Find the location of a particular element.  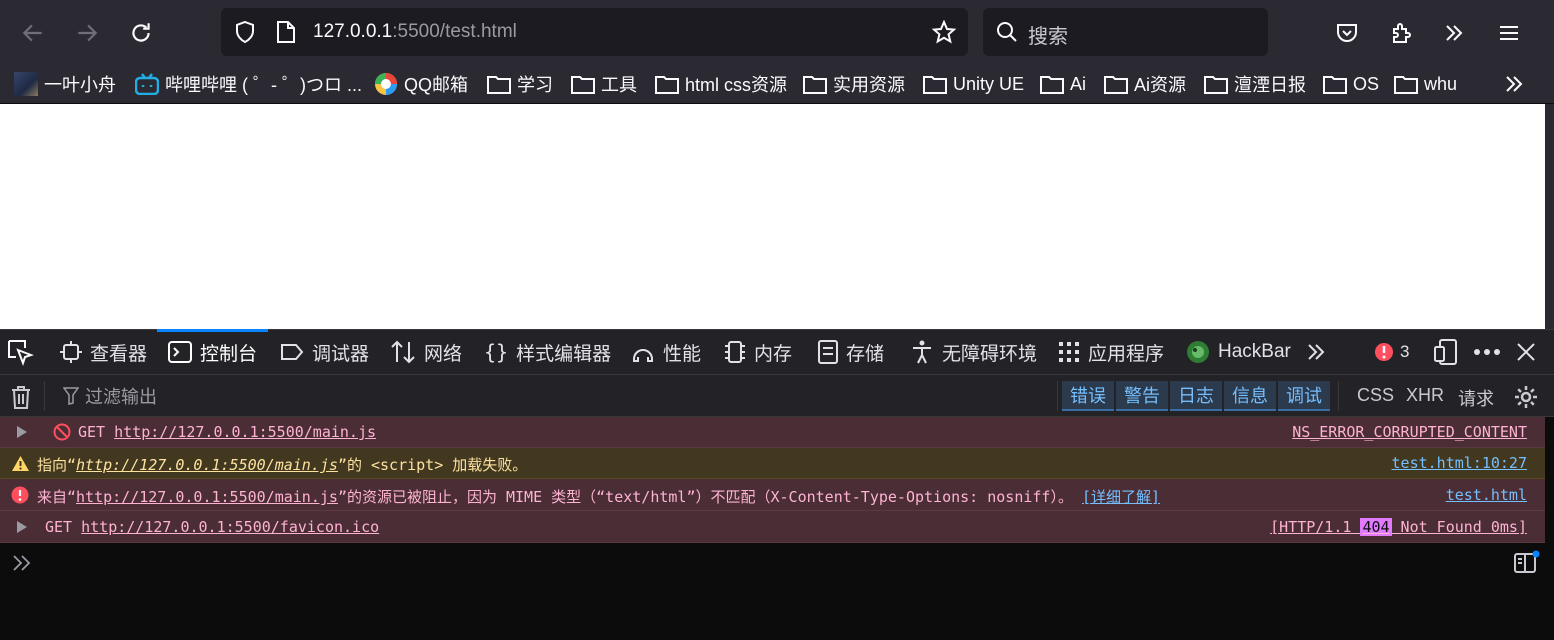

gear-icon is located at coordinates (1526, 397).